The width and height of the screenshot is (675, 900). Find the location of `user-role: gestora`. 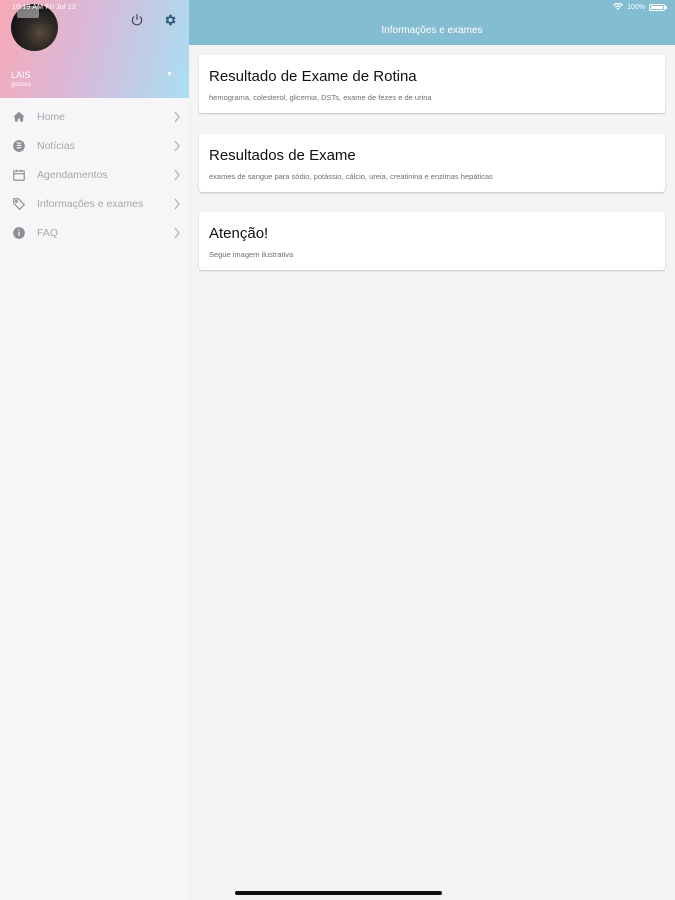

user-role: gestora is located at coordinates (21, 85).